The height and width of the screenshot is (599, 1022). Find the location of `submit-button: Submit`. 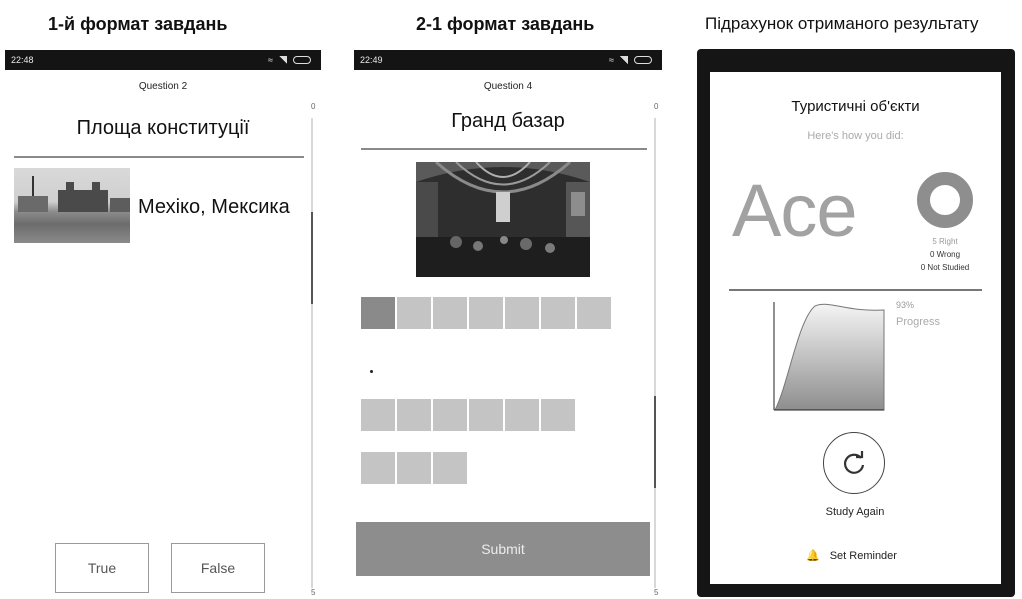

submit-button: Submit is located at coordinates (503, 549).